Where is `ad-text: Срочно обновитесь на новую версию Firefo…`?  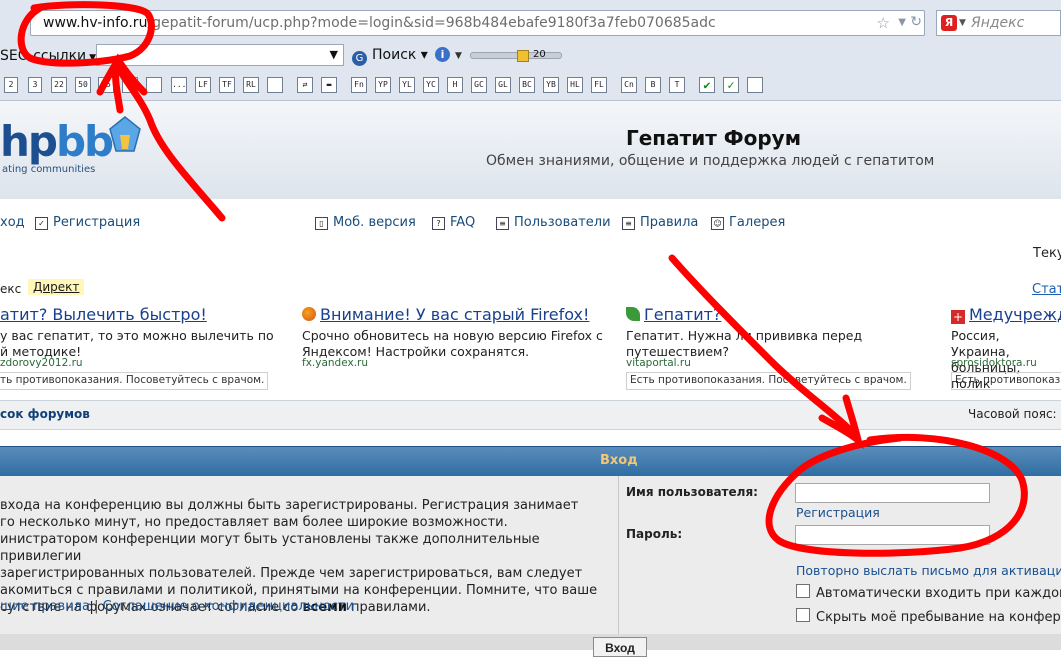 ad-text: Срочно обновитесь на новую версию Firefo… is located at coordinates (452, 343).